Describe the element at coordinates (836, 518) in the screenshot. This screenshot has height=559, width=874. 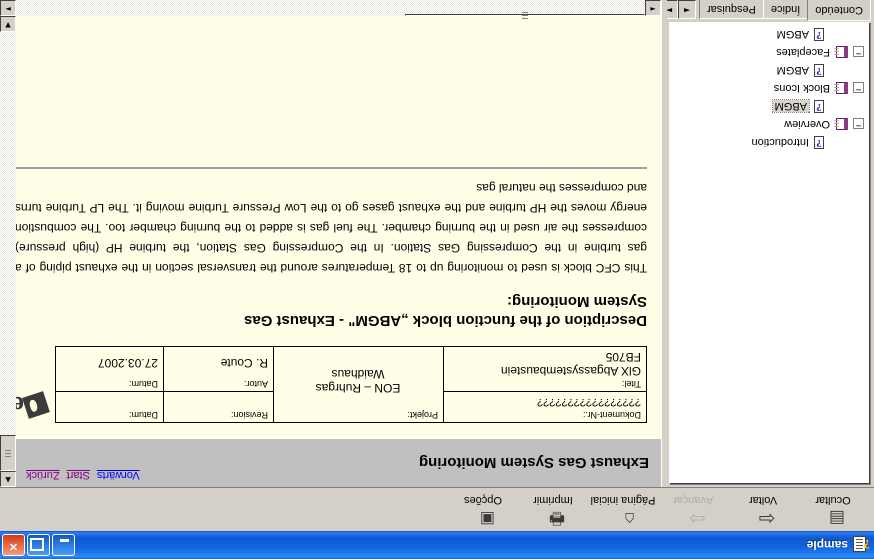
I see `hide-pane-icon: ▤` at that location.